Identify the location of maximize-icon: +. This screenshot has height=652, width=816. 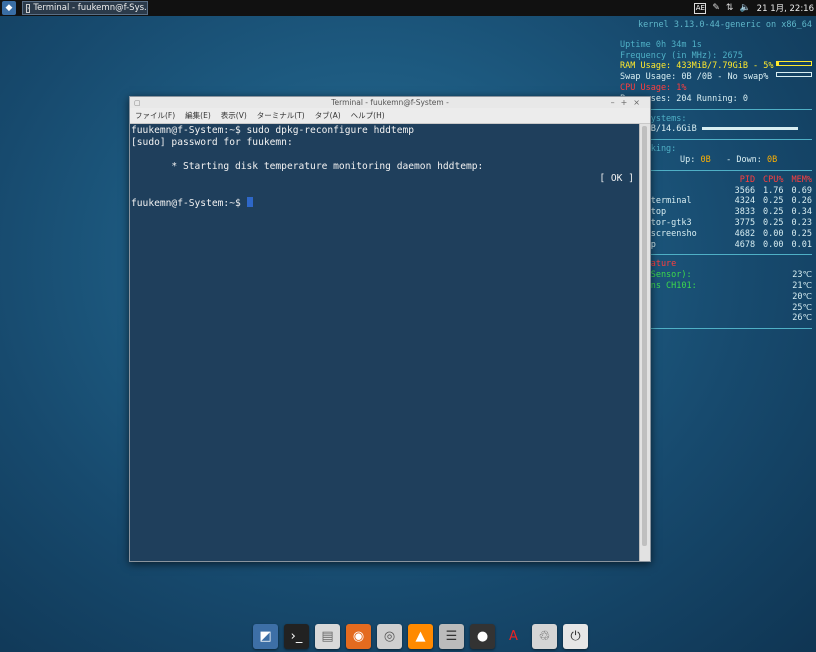
(627, 102).